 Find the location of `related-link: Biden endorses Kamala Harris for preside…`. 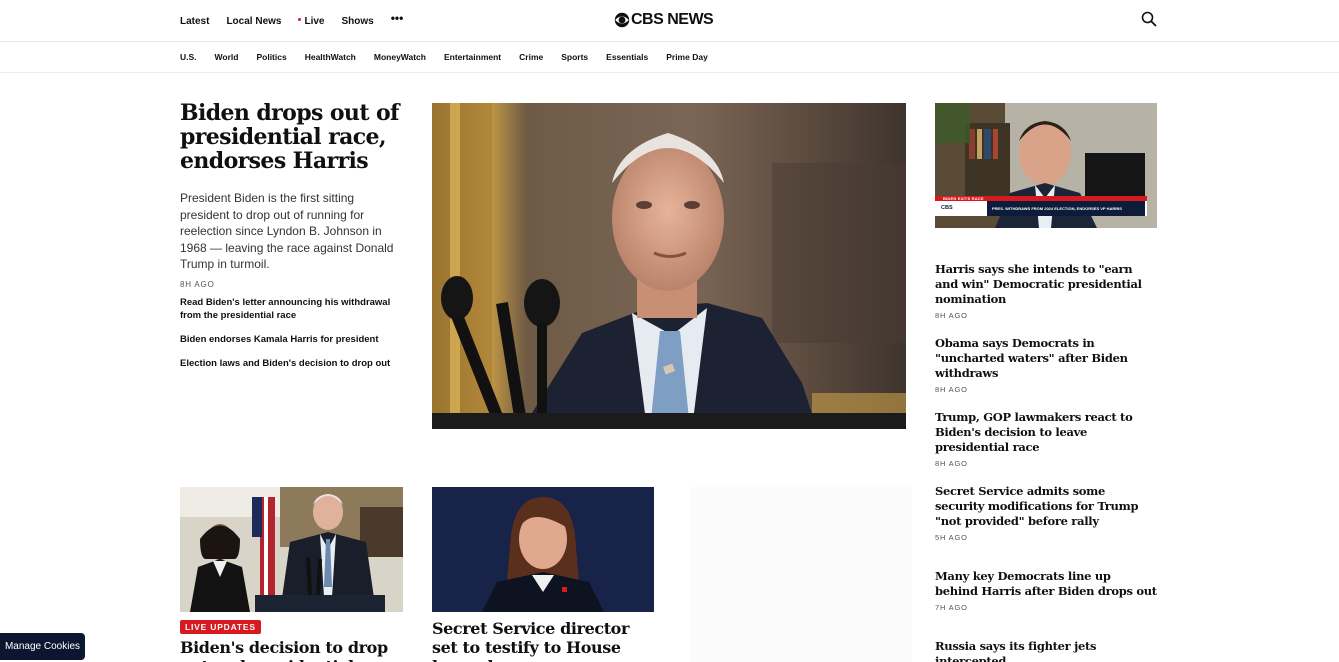

related-link: Biden endorses Kamala Harris for preside… is located at coordinates (292, 339).